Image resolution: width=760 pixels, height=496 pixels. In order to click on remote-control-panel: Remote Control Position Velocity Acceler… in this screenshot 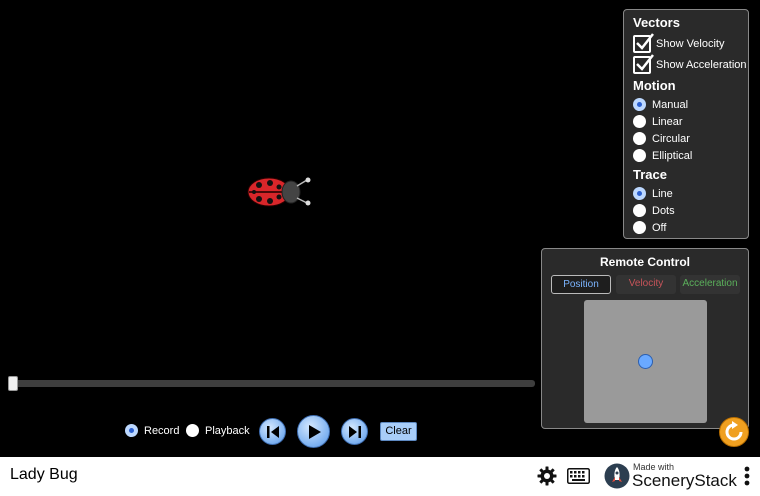, I will do `click(645, 338)`.